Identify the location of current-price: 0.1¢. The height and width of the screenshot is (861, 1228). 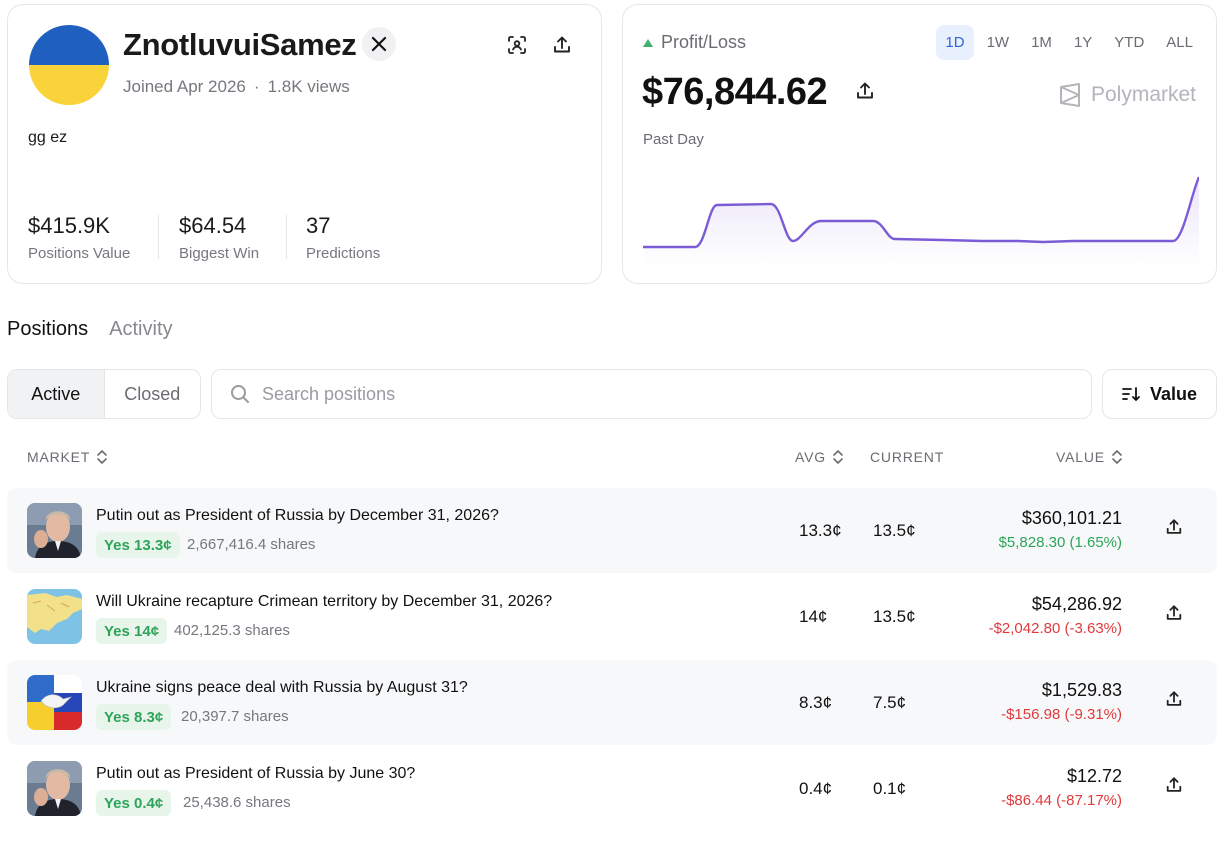
(890, 788).